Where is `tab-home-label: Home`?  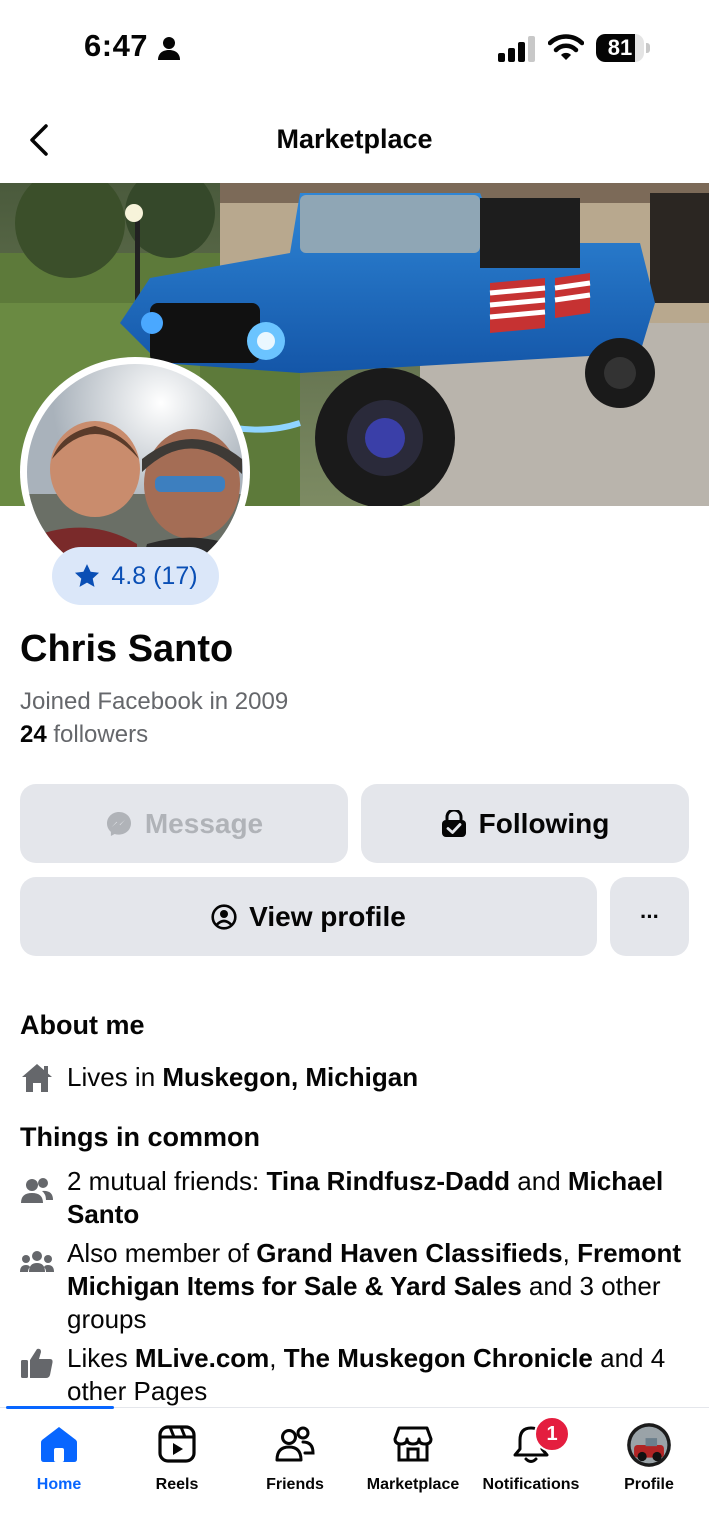 tab-home-label: Home is located at coordinates (59, 1484).